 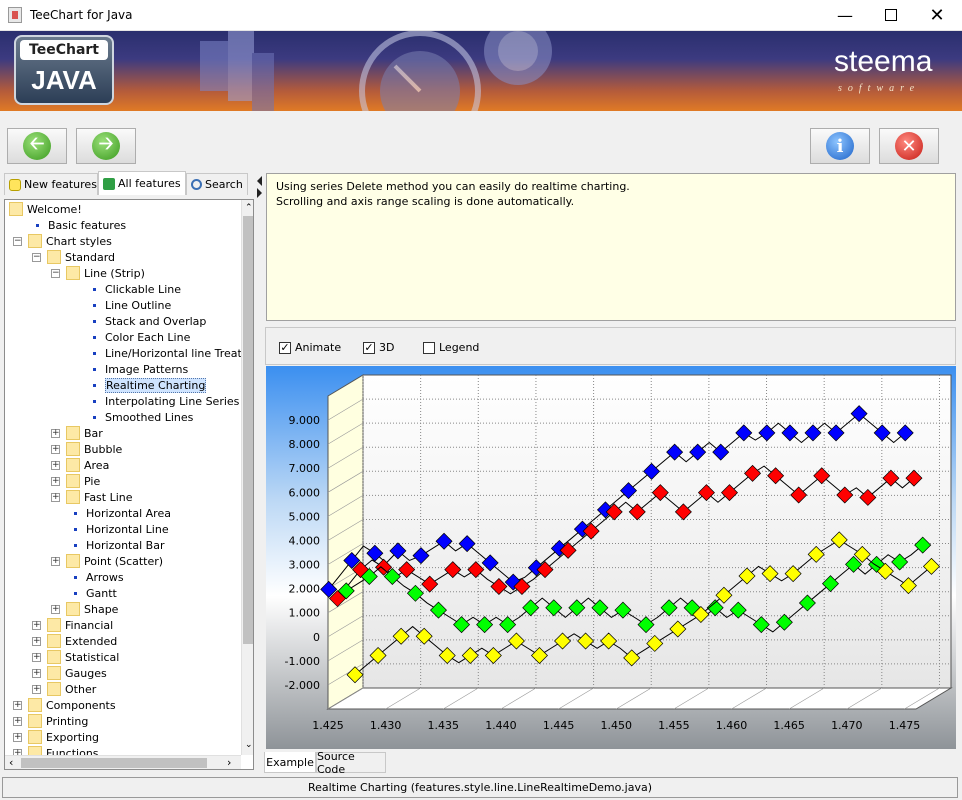 What do you see at coordinates (248, 430) in the screenshot?
I see `tree-scroll-thumb` at bounding box center [248, 430].